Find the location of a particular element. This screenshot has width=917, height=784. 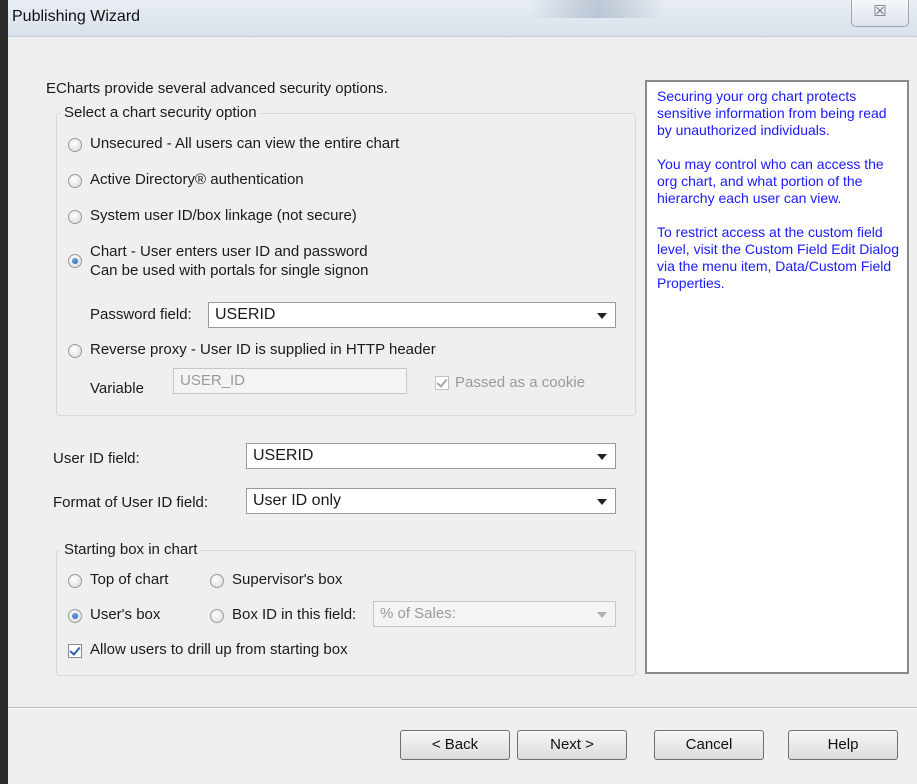

user-id-field-label: User ID field: is located at coordinates (96, 458).